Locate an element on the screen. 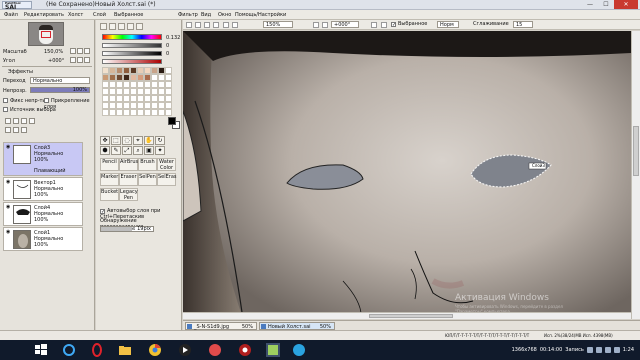 This screenshot has height=360, width=640. fg-bg-colors is located at coordinates (174, 123).